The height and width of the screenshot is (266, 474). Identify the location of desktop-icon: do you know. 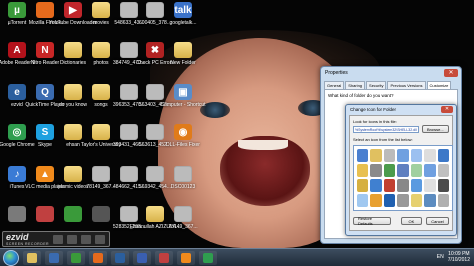
(73, 96).